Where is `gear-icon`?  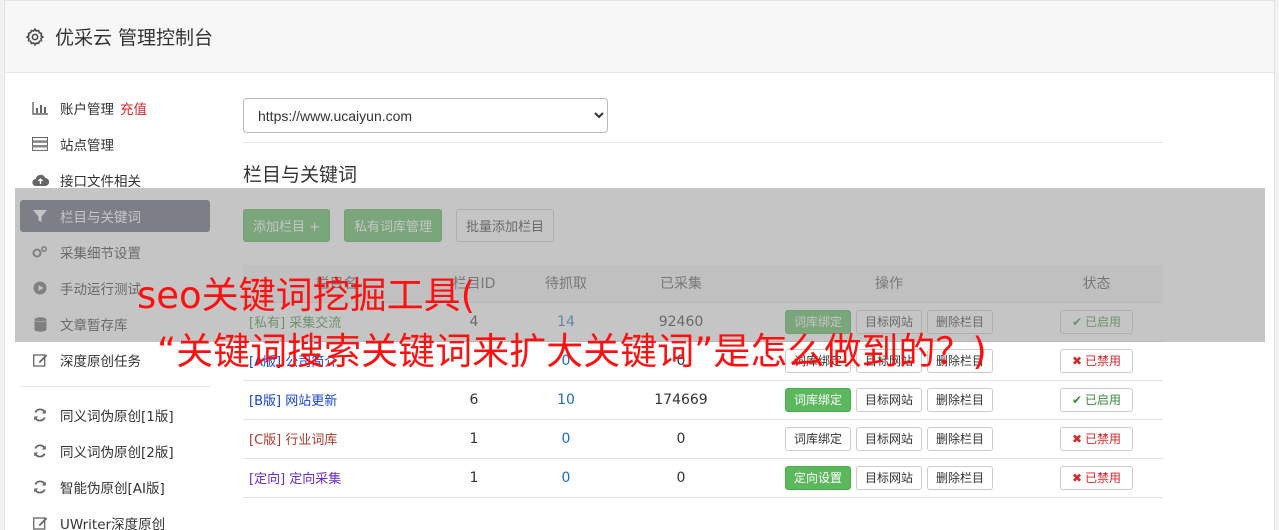
gear-icon is located at coordinates (35, 36).